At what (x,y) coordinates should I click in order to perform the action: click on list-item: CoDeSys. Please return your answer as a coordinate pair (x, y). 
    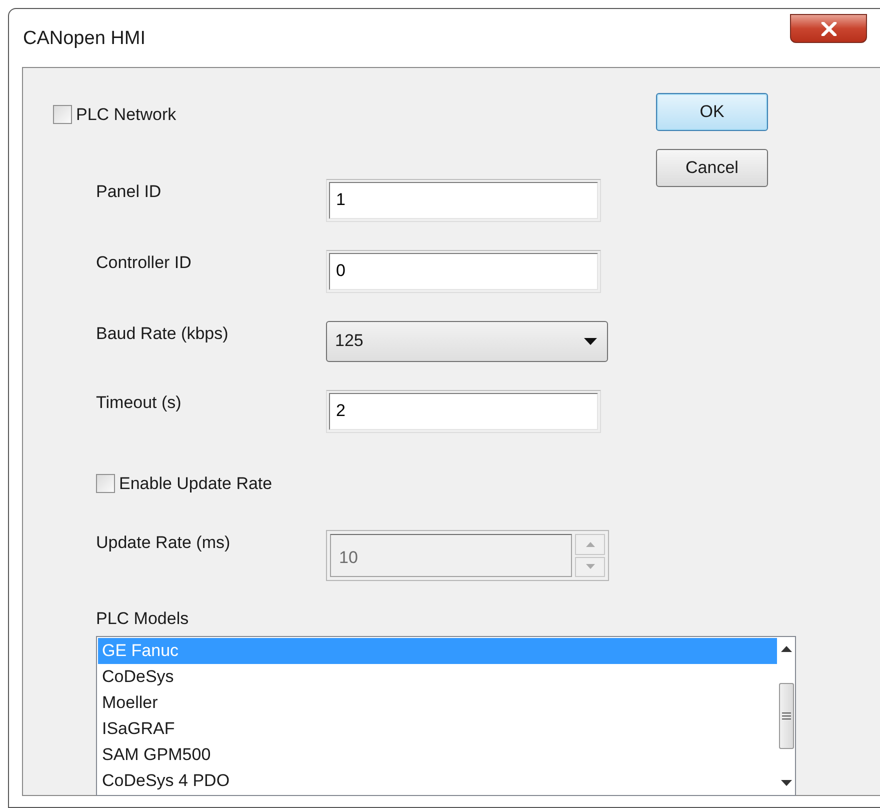
    Looking at the image, I should click on (437, 677).